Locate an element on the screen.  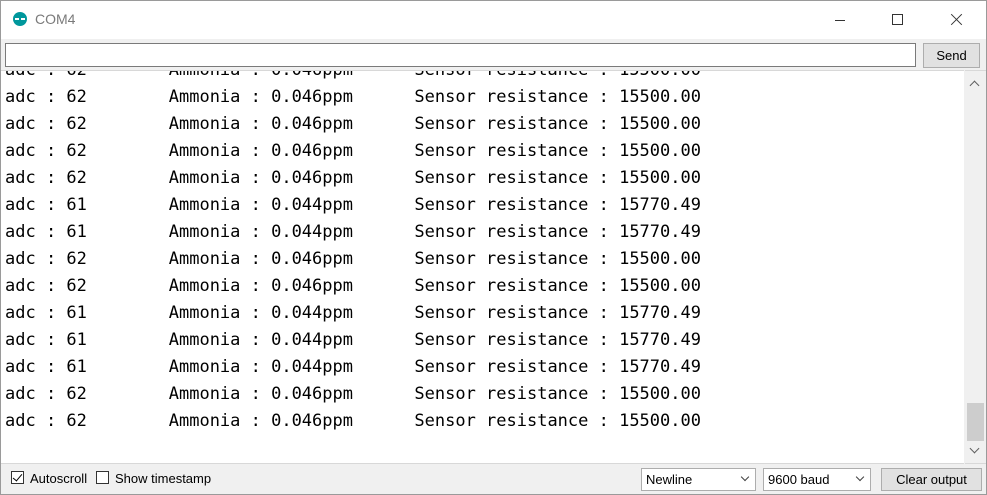
show-timestamp-label: Show timestamp is located at coordinates (163, 478).